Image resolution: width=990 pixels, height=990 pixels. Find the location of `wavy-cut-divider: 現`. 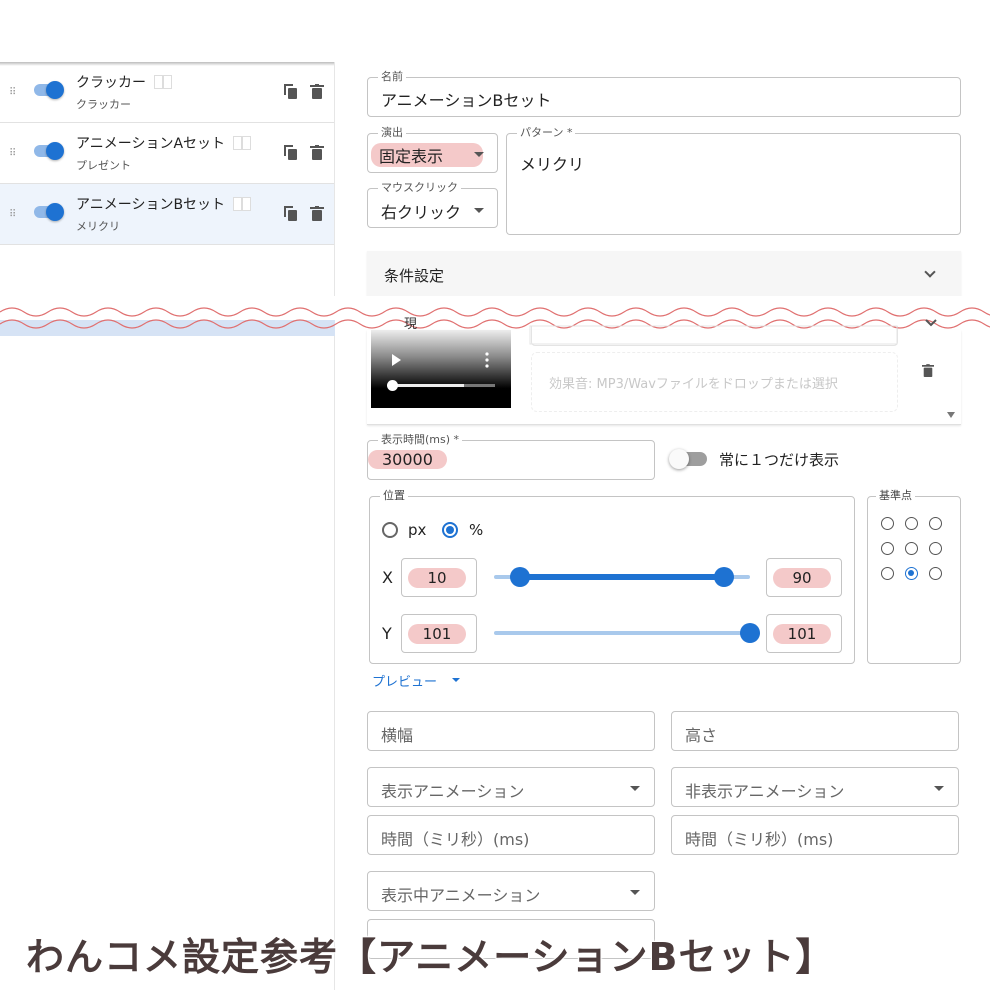

wavy-cut-divider: 現 is located at coordinates (495, 320).